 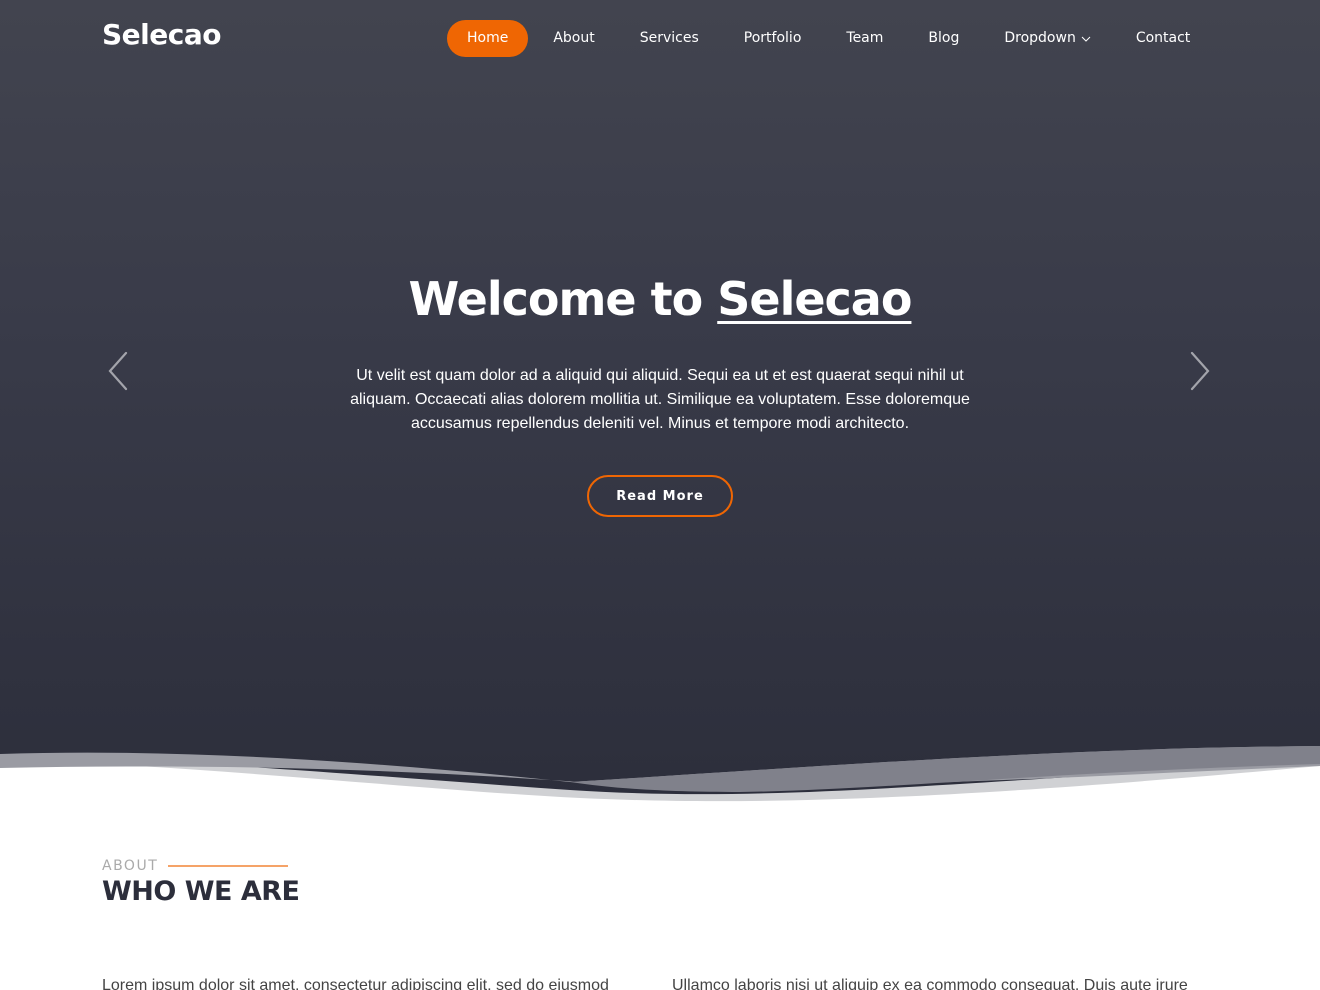 I want to click on chevron-left-icon, so click(x=118, y=371).